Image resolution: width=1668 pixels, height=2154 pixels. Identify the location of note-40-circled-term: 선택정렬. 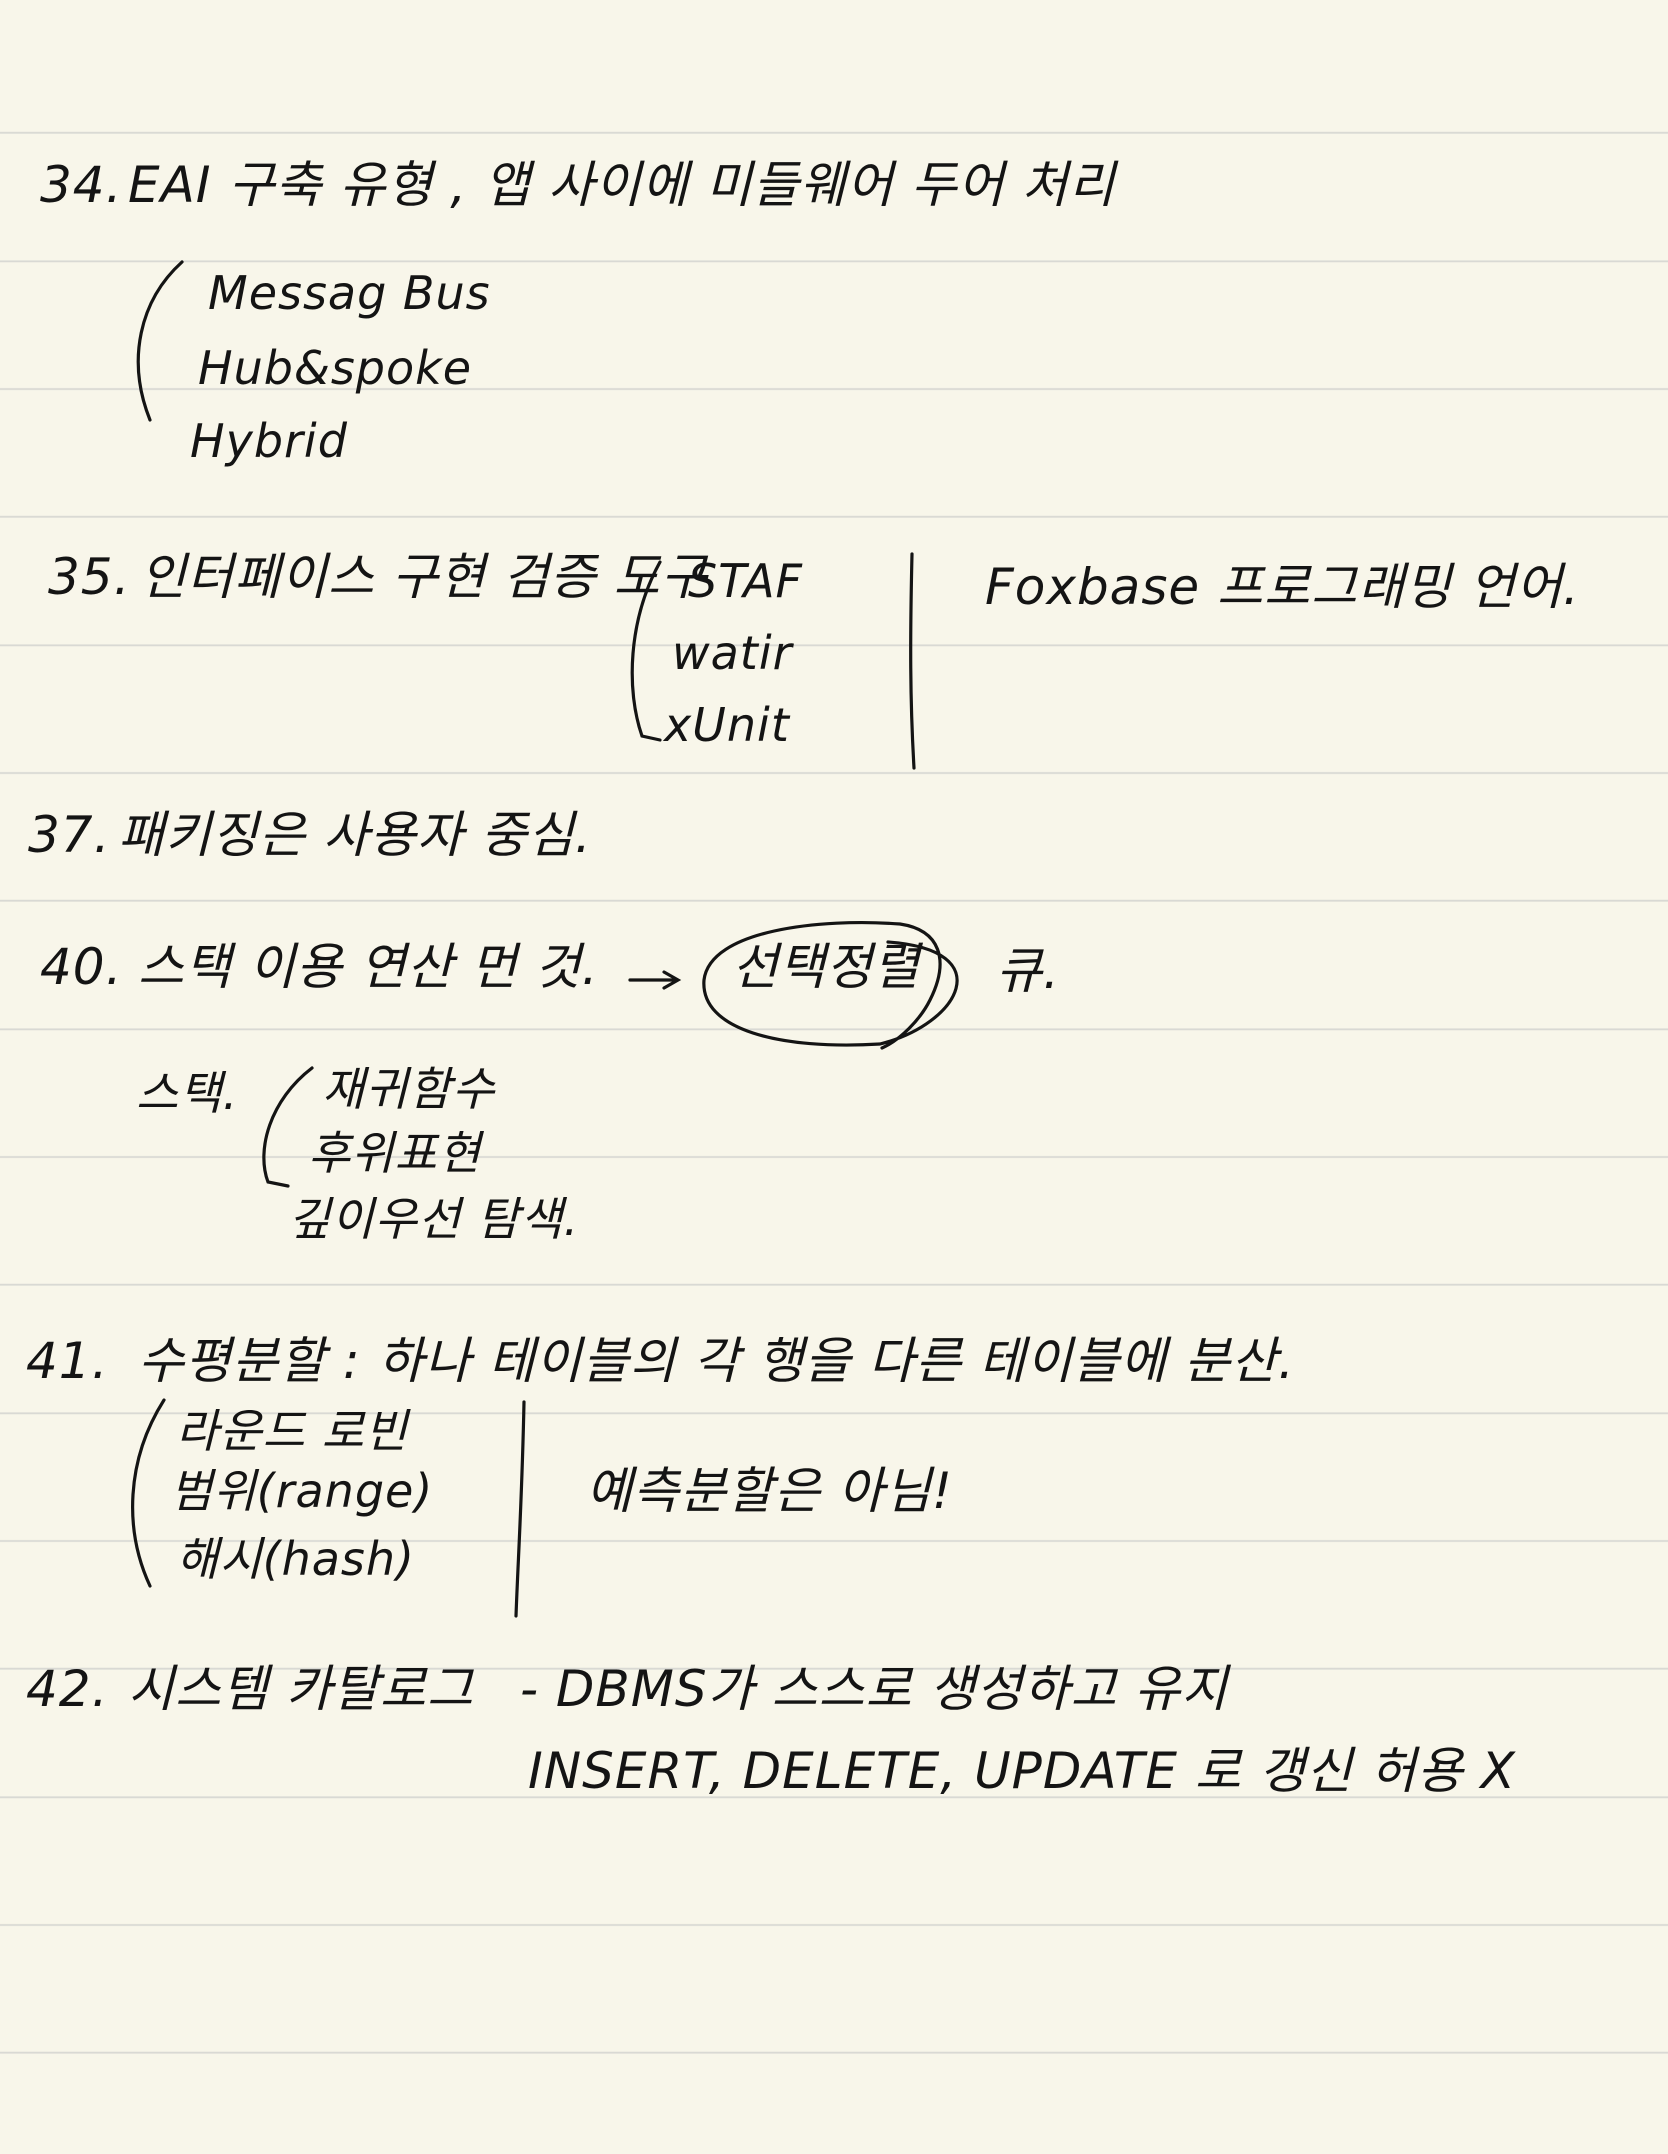
(826, 967).